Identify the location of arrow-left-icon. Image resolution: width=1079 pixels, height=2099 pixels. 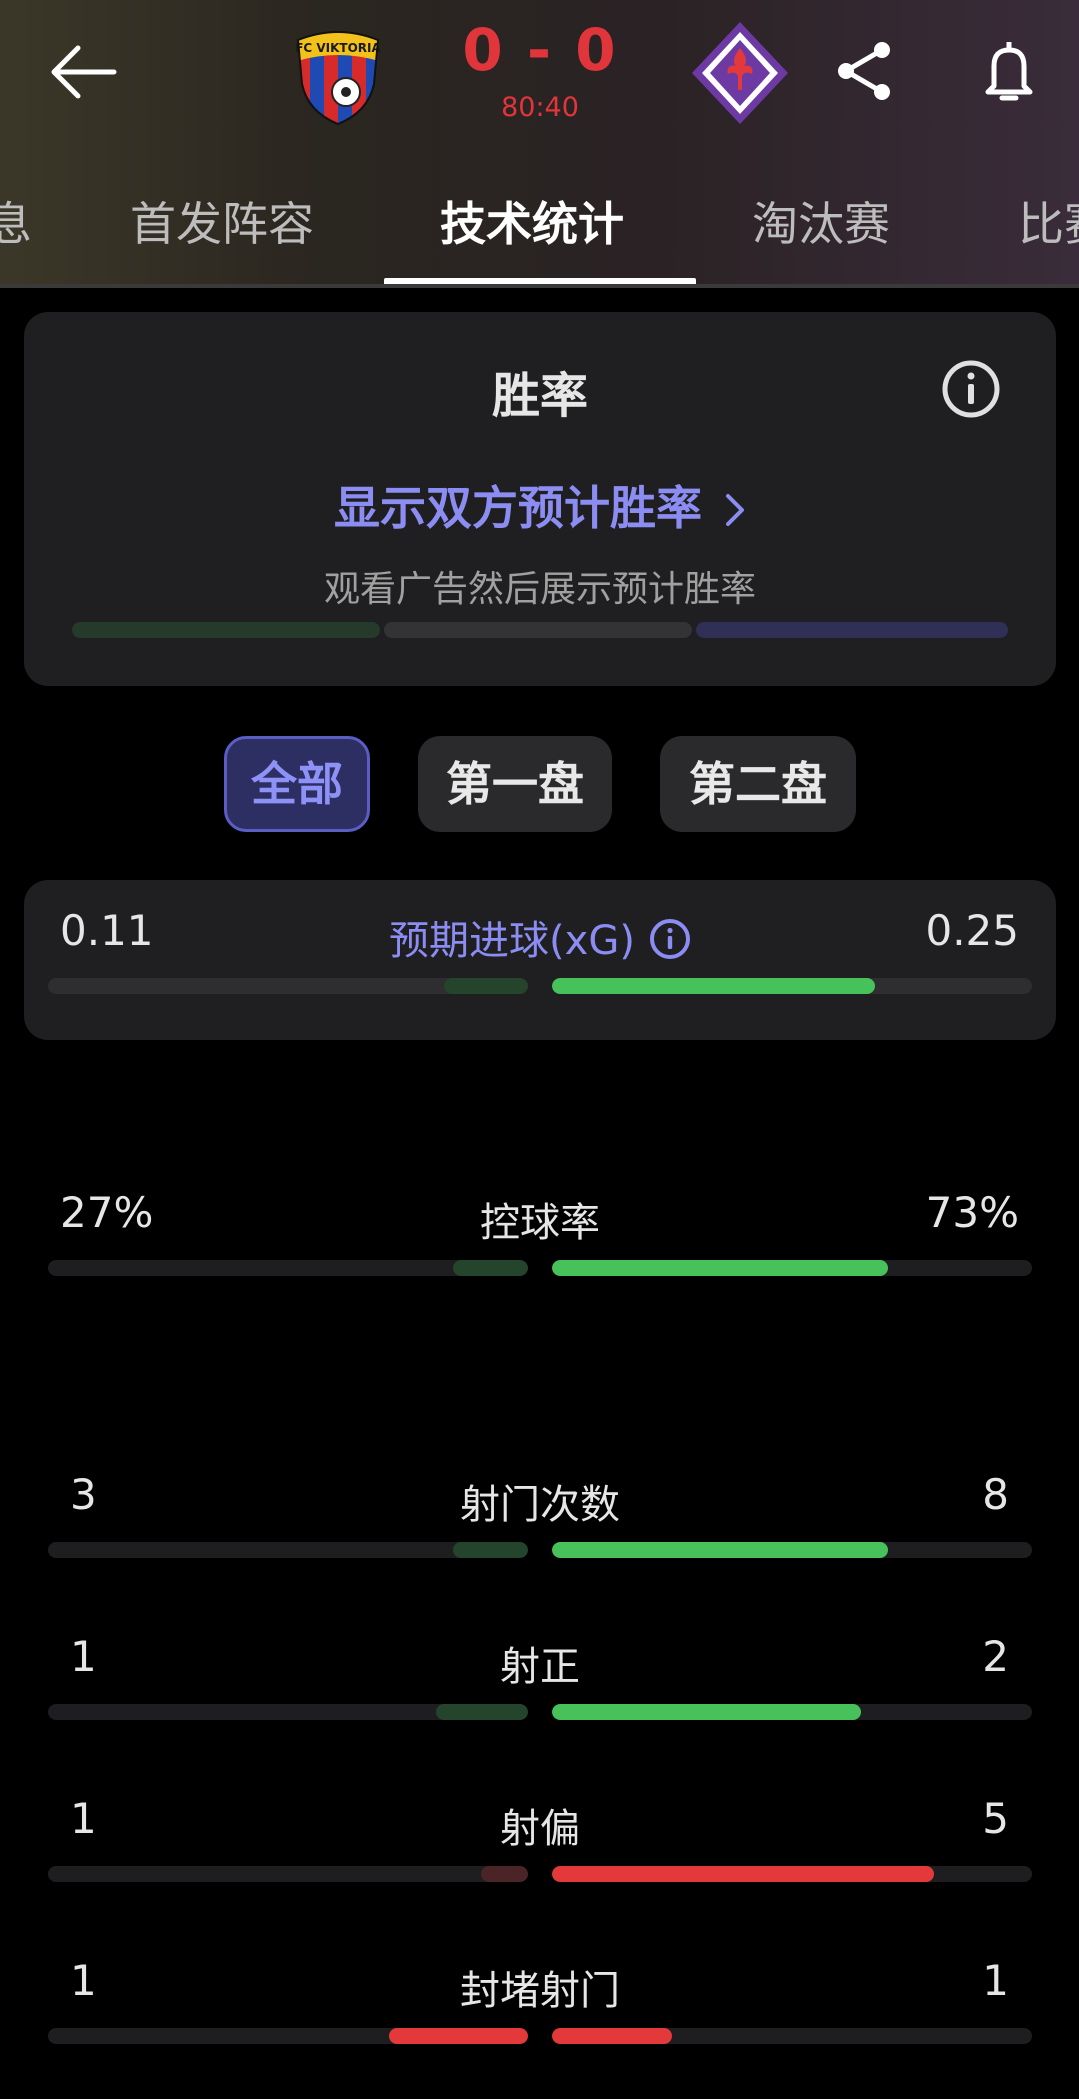
(84, 72).